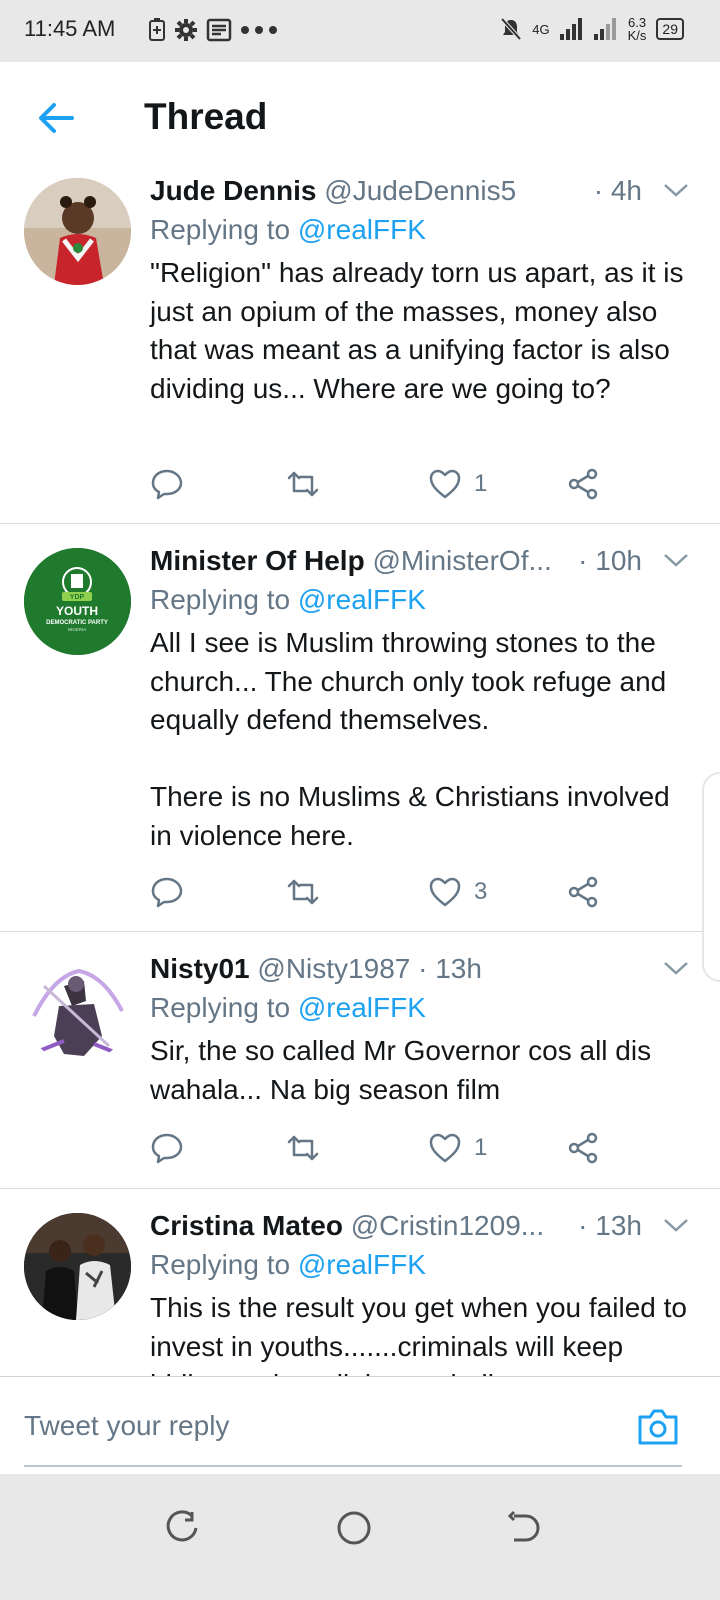 Image resolution: width=720 pixels, height=1600 pixels. Describe the element at coordinates (219, 30) in the screenshot. I see `news-icon` at that location.